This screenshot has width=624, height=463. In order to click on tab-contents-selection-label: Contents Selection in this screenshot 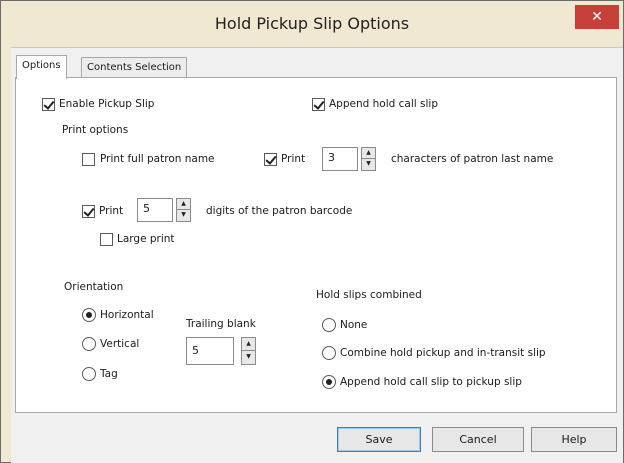, I will do `click(134, 67)`.